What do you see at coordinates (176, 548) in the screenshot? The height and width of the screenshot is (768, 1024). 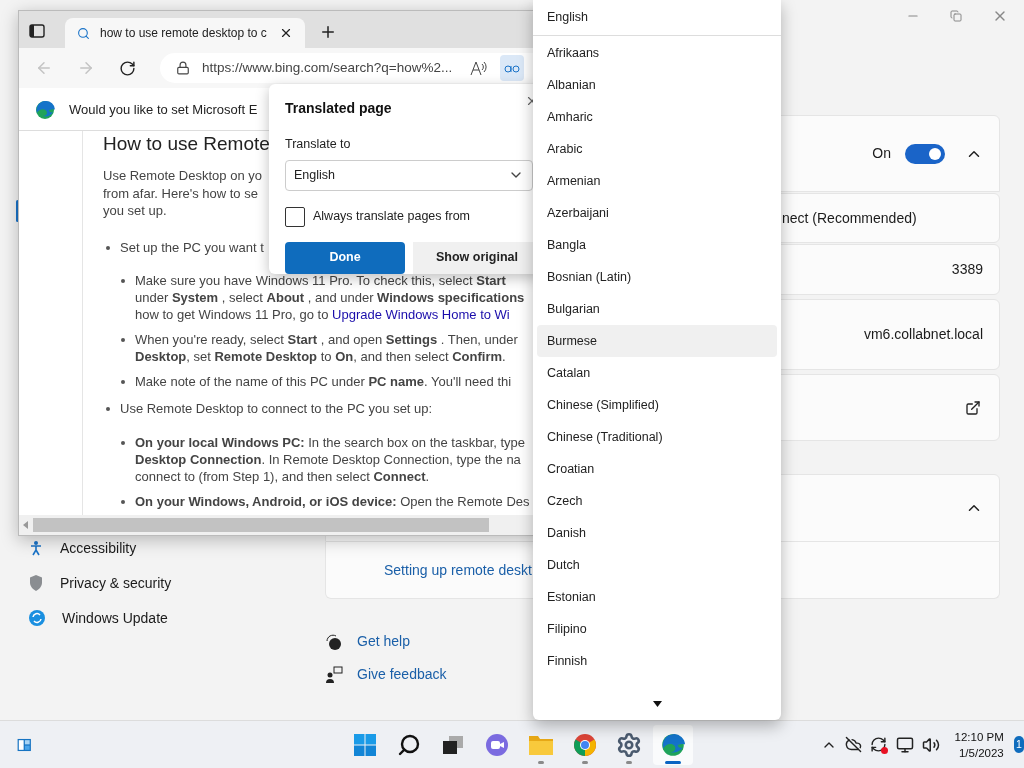 I see `sidebar-item: Accessibility` at bounding box center [176, 548].